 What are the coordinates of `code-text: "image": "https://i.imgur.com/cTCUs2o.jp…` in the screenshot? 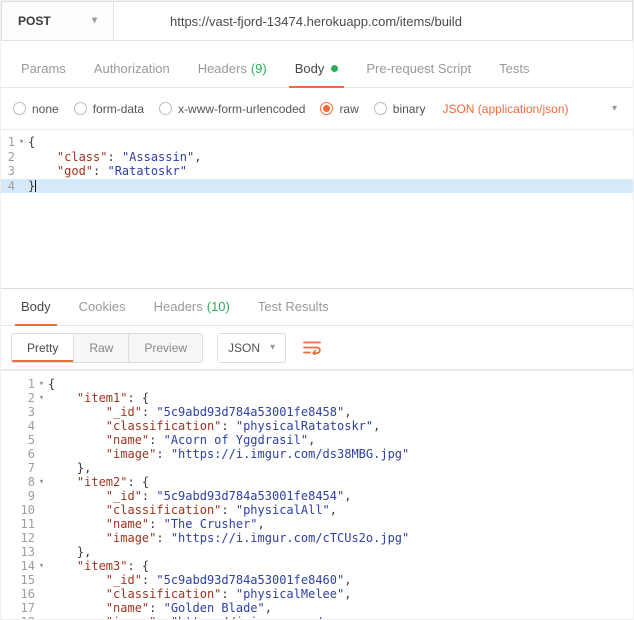 It's located at (257, 538).